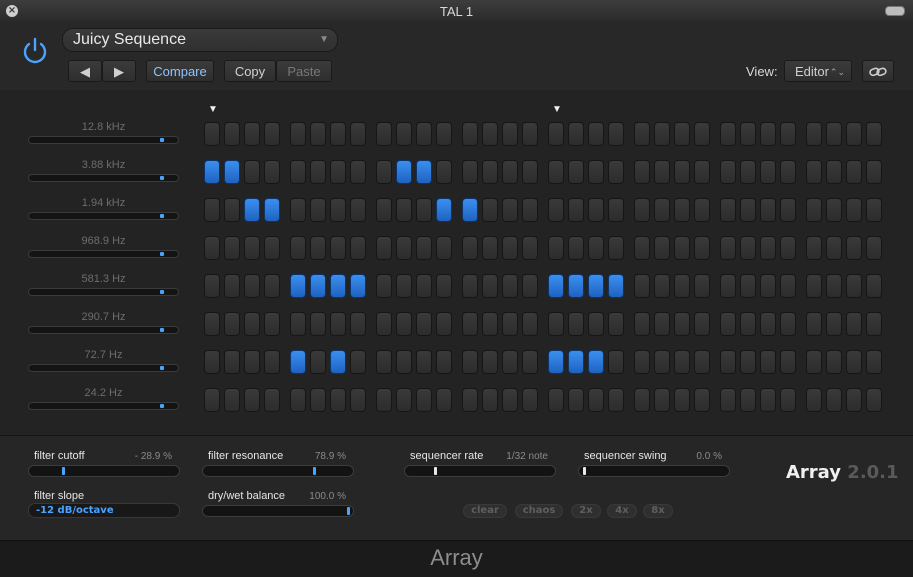  What do you see at coordinates (654, 471) in the screenshot?
I see `sequencer-swing-slider` at bounding box center [654, 471].